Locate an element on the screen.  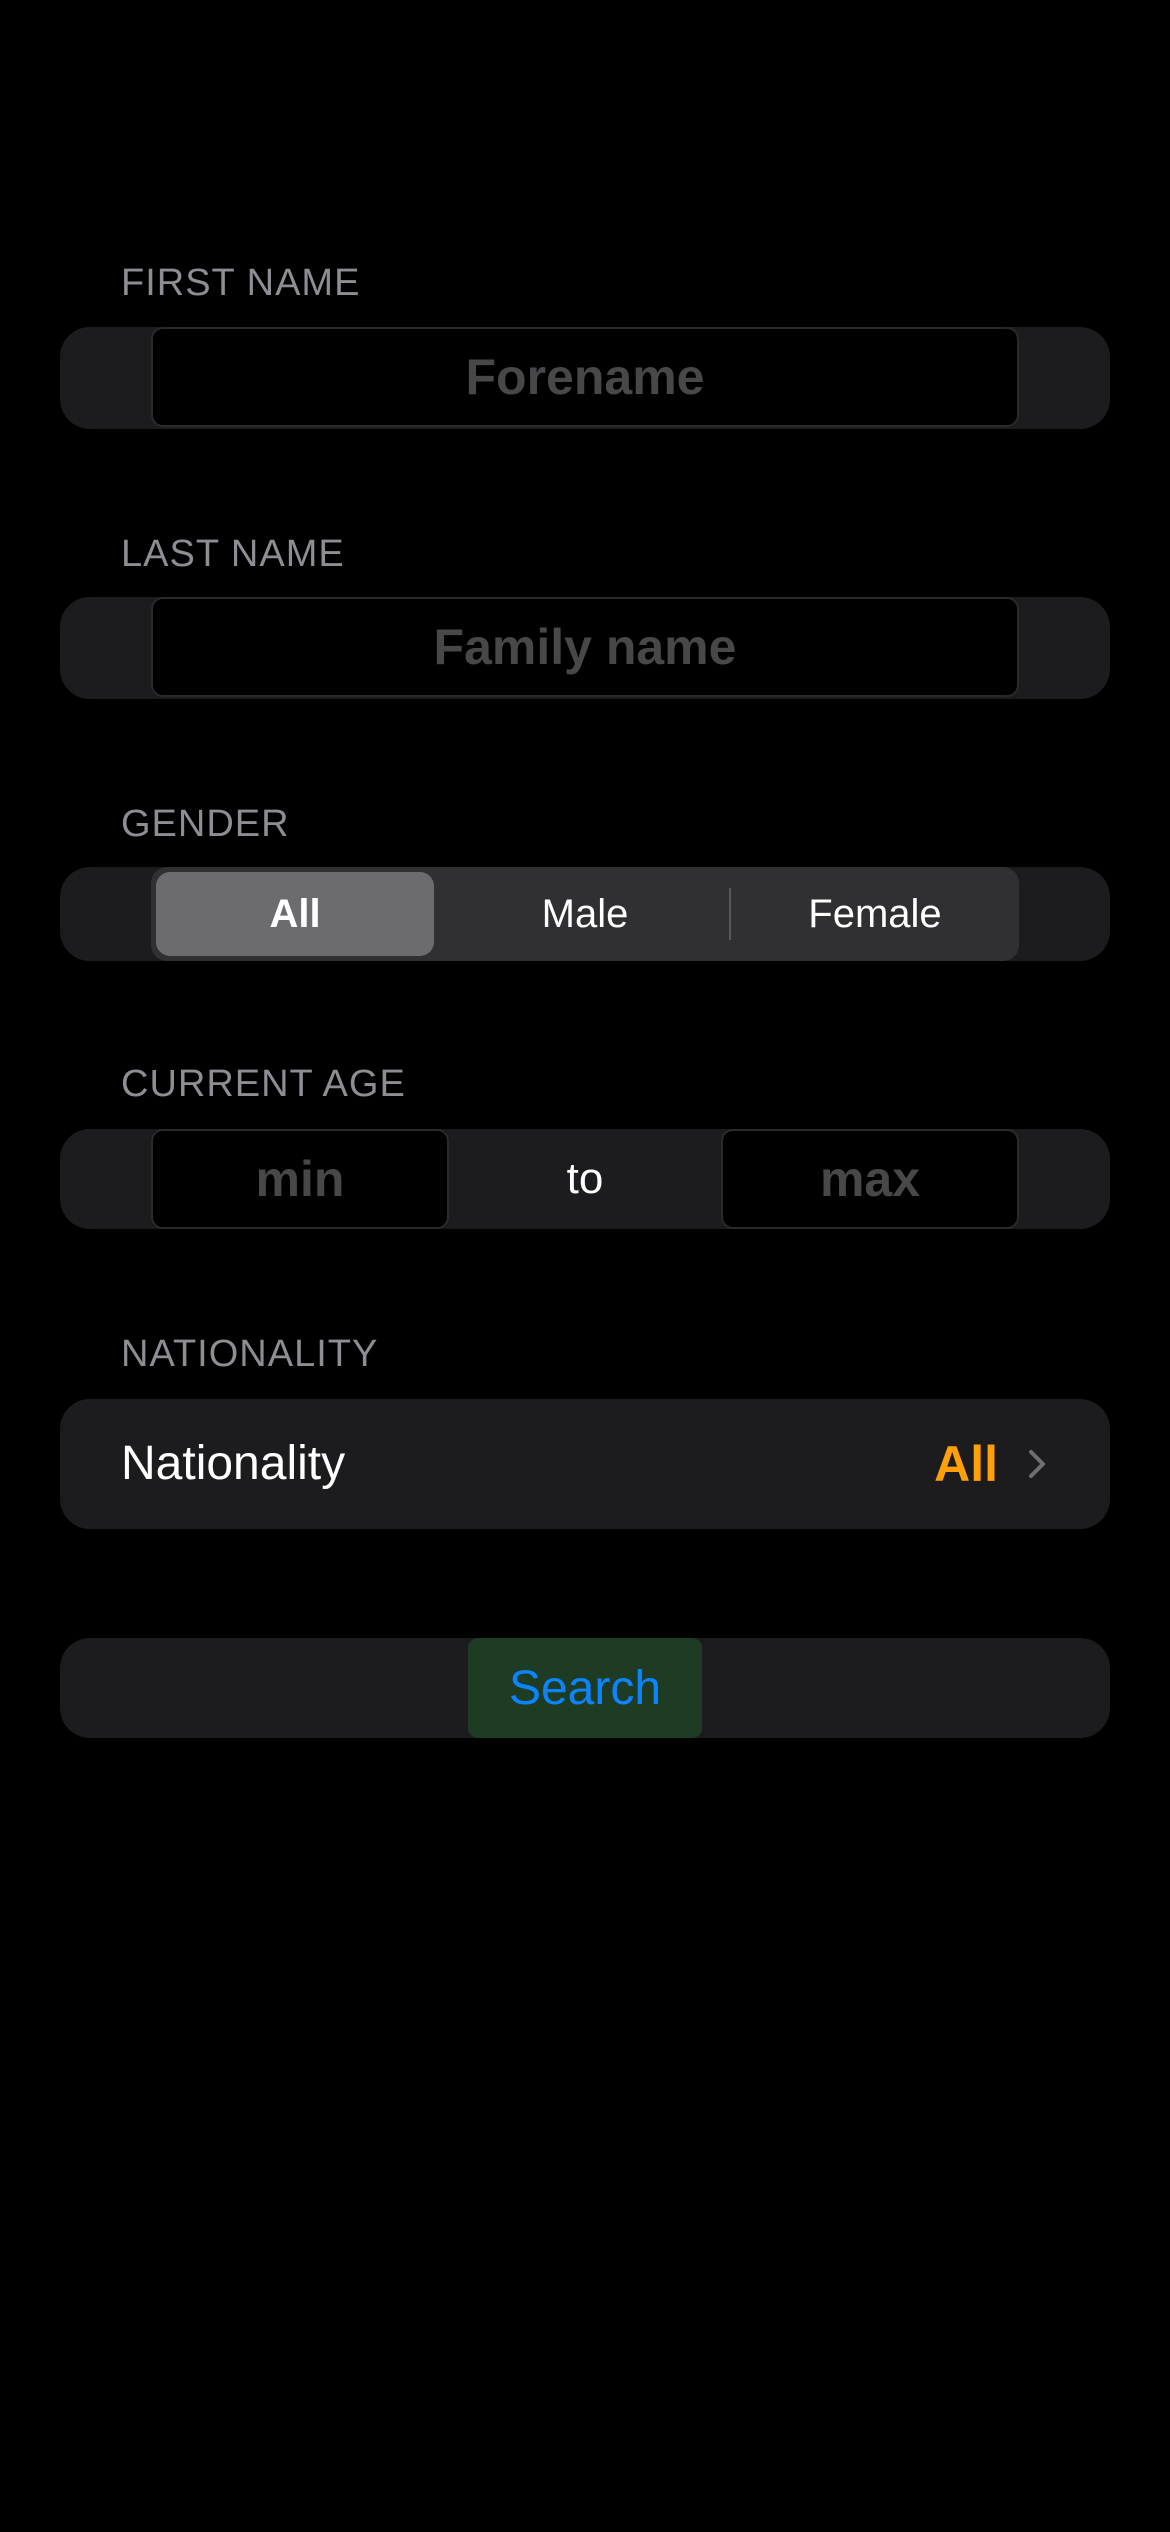
nationality-row-label: Nationality is located at coordinates (233, 1463).